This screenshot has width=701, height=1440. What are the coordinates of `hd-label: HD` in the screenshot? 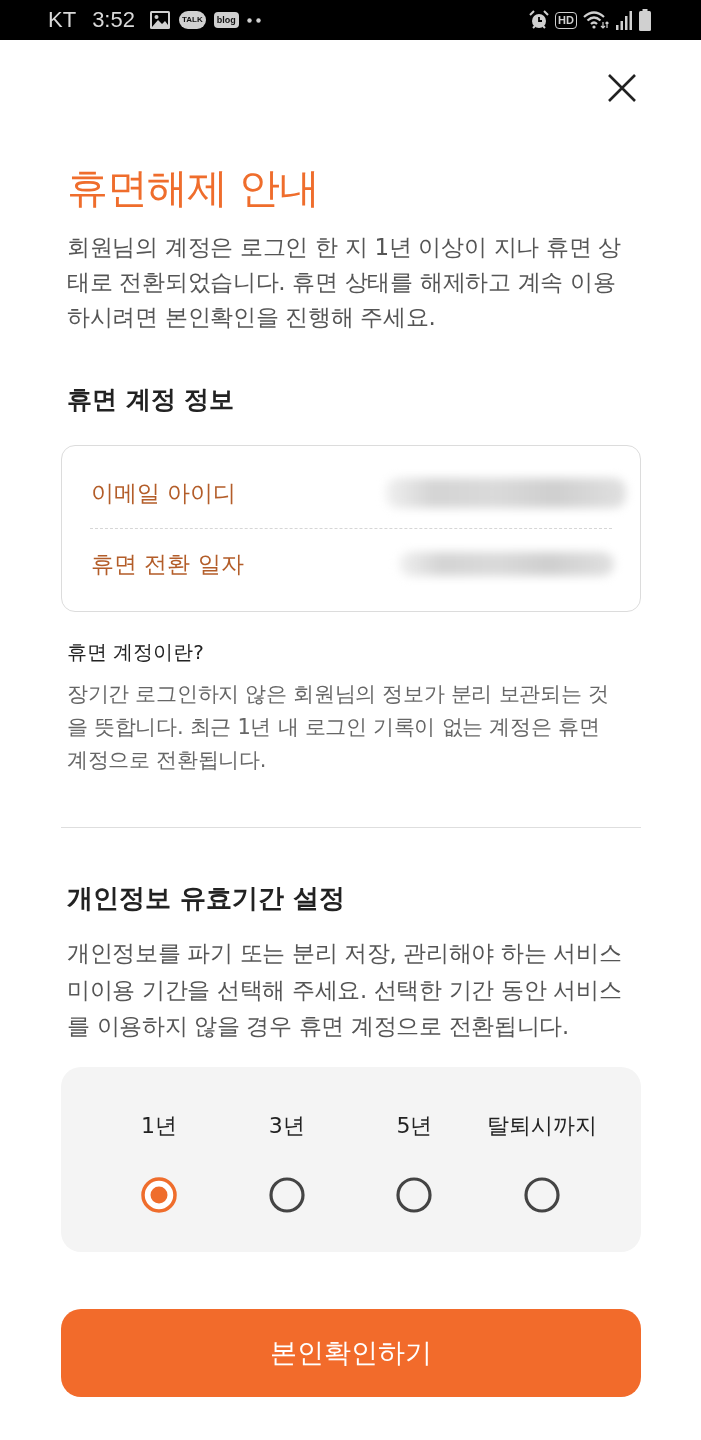 It's located at (566, 20).